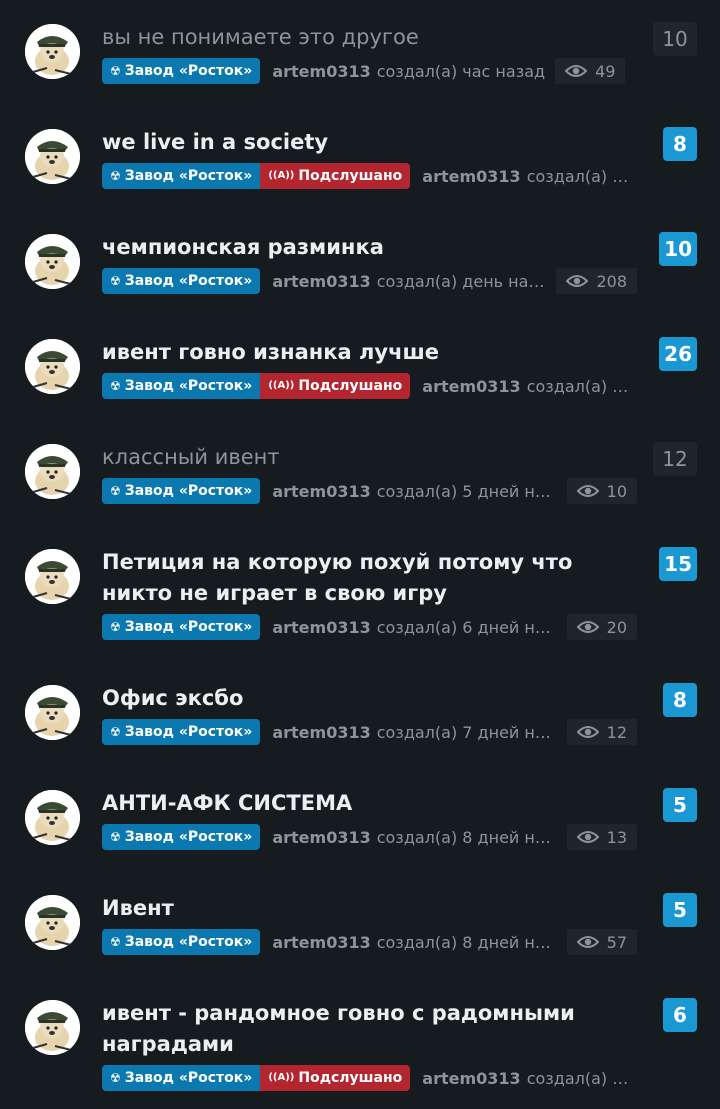 This screenshot has width=720, height=1109. What do you see at coordinates (367, 142) in the screenshot?
I see `topic-title: we live in a society` at bounding box center [367, 142].